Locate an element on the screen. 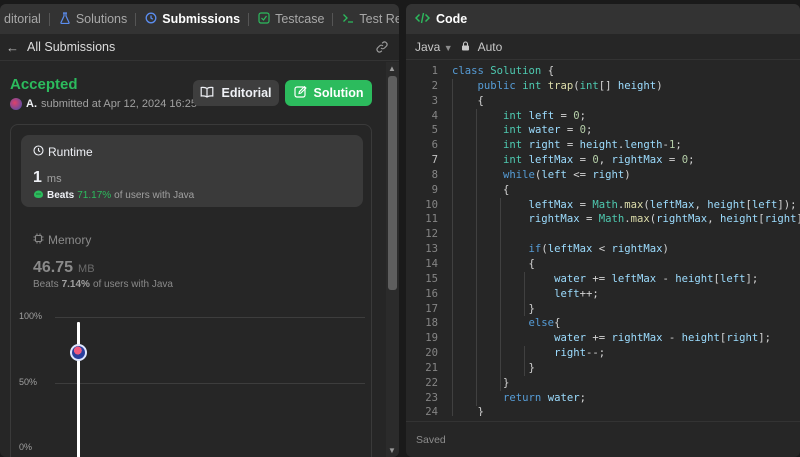  code-line: 24 } is located at coordinates (603, 410).